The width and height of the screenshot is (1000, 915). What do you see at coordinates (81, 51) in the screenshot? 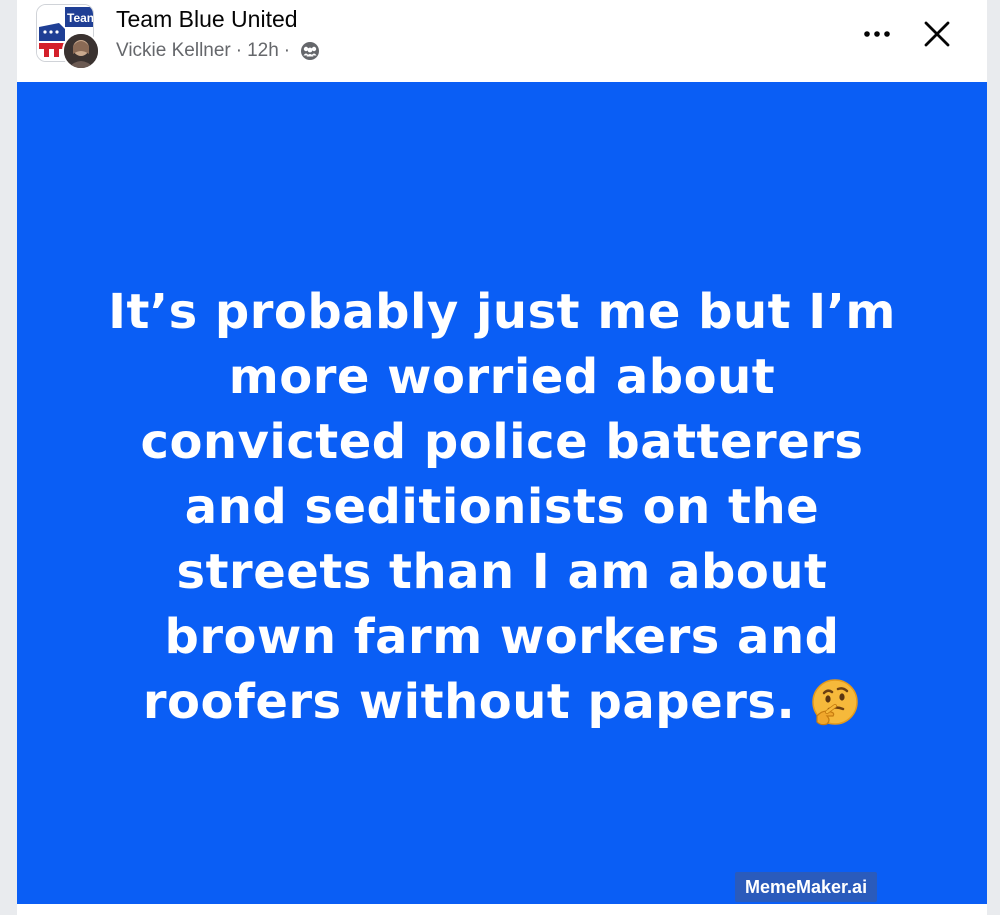
I see `author-avatar` at bounding box center [81, 51].